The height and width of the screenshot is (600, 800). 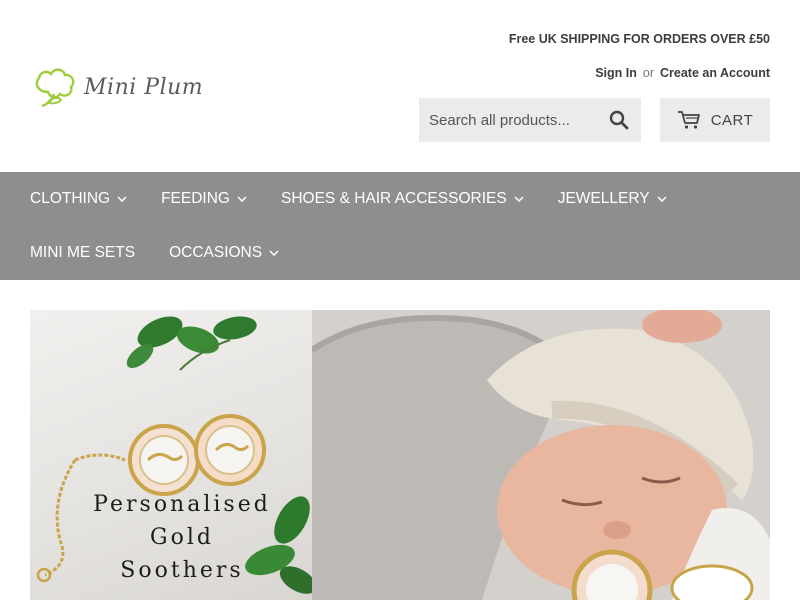 What do you see at coordinates (639, 39) in the screenshot?
I see `shipping-promo: Free UK SHIPPING FOR ORDERS OVER £50` at bounding box center [639, 39].